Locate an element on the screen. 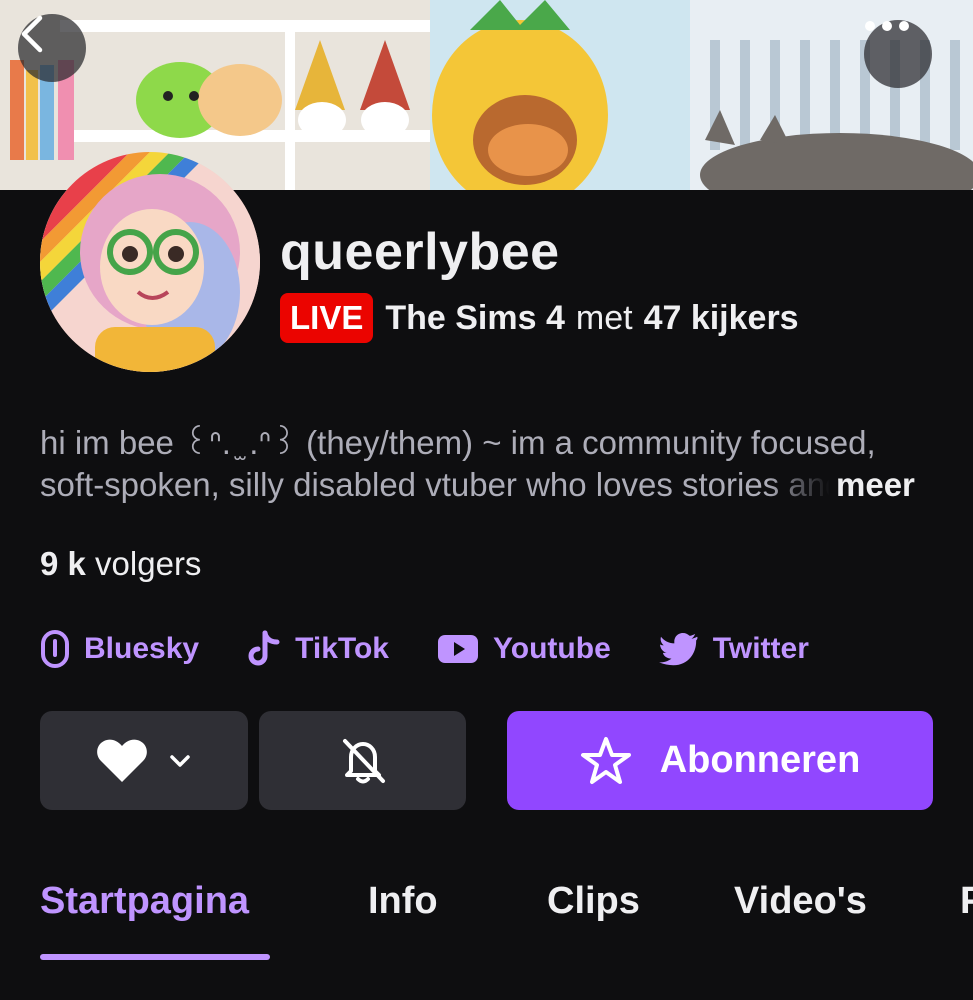 Image resolution: width=973 pixels, height=1000 pixels. followers-label: volgers is located at coordinates (148, 563).